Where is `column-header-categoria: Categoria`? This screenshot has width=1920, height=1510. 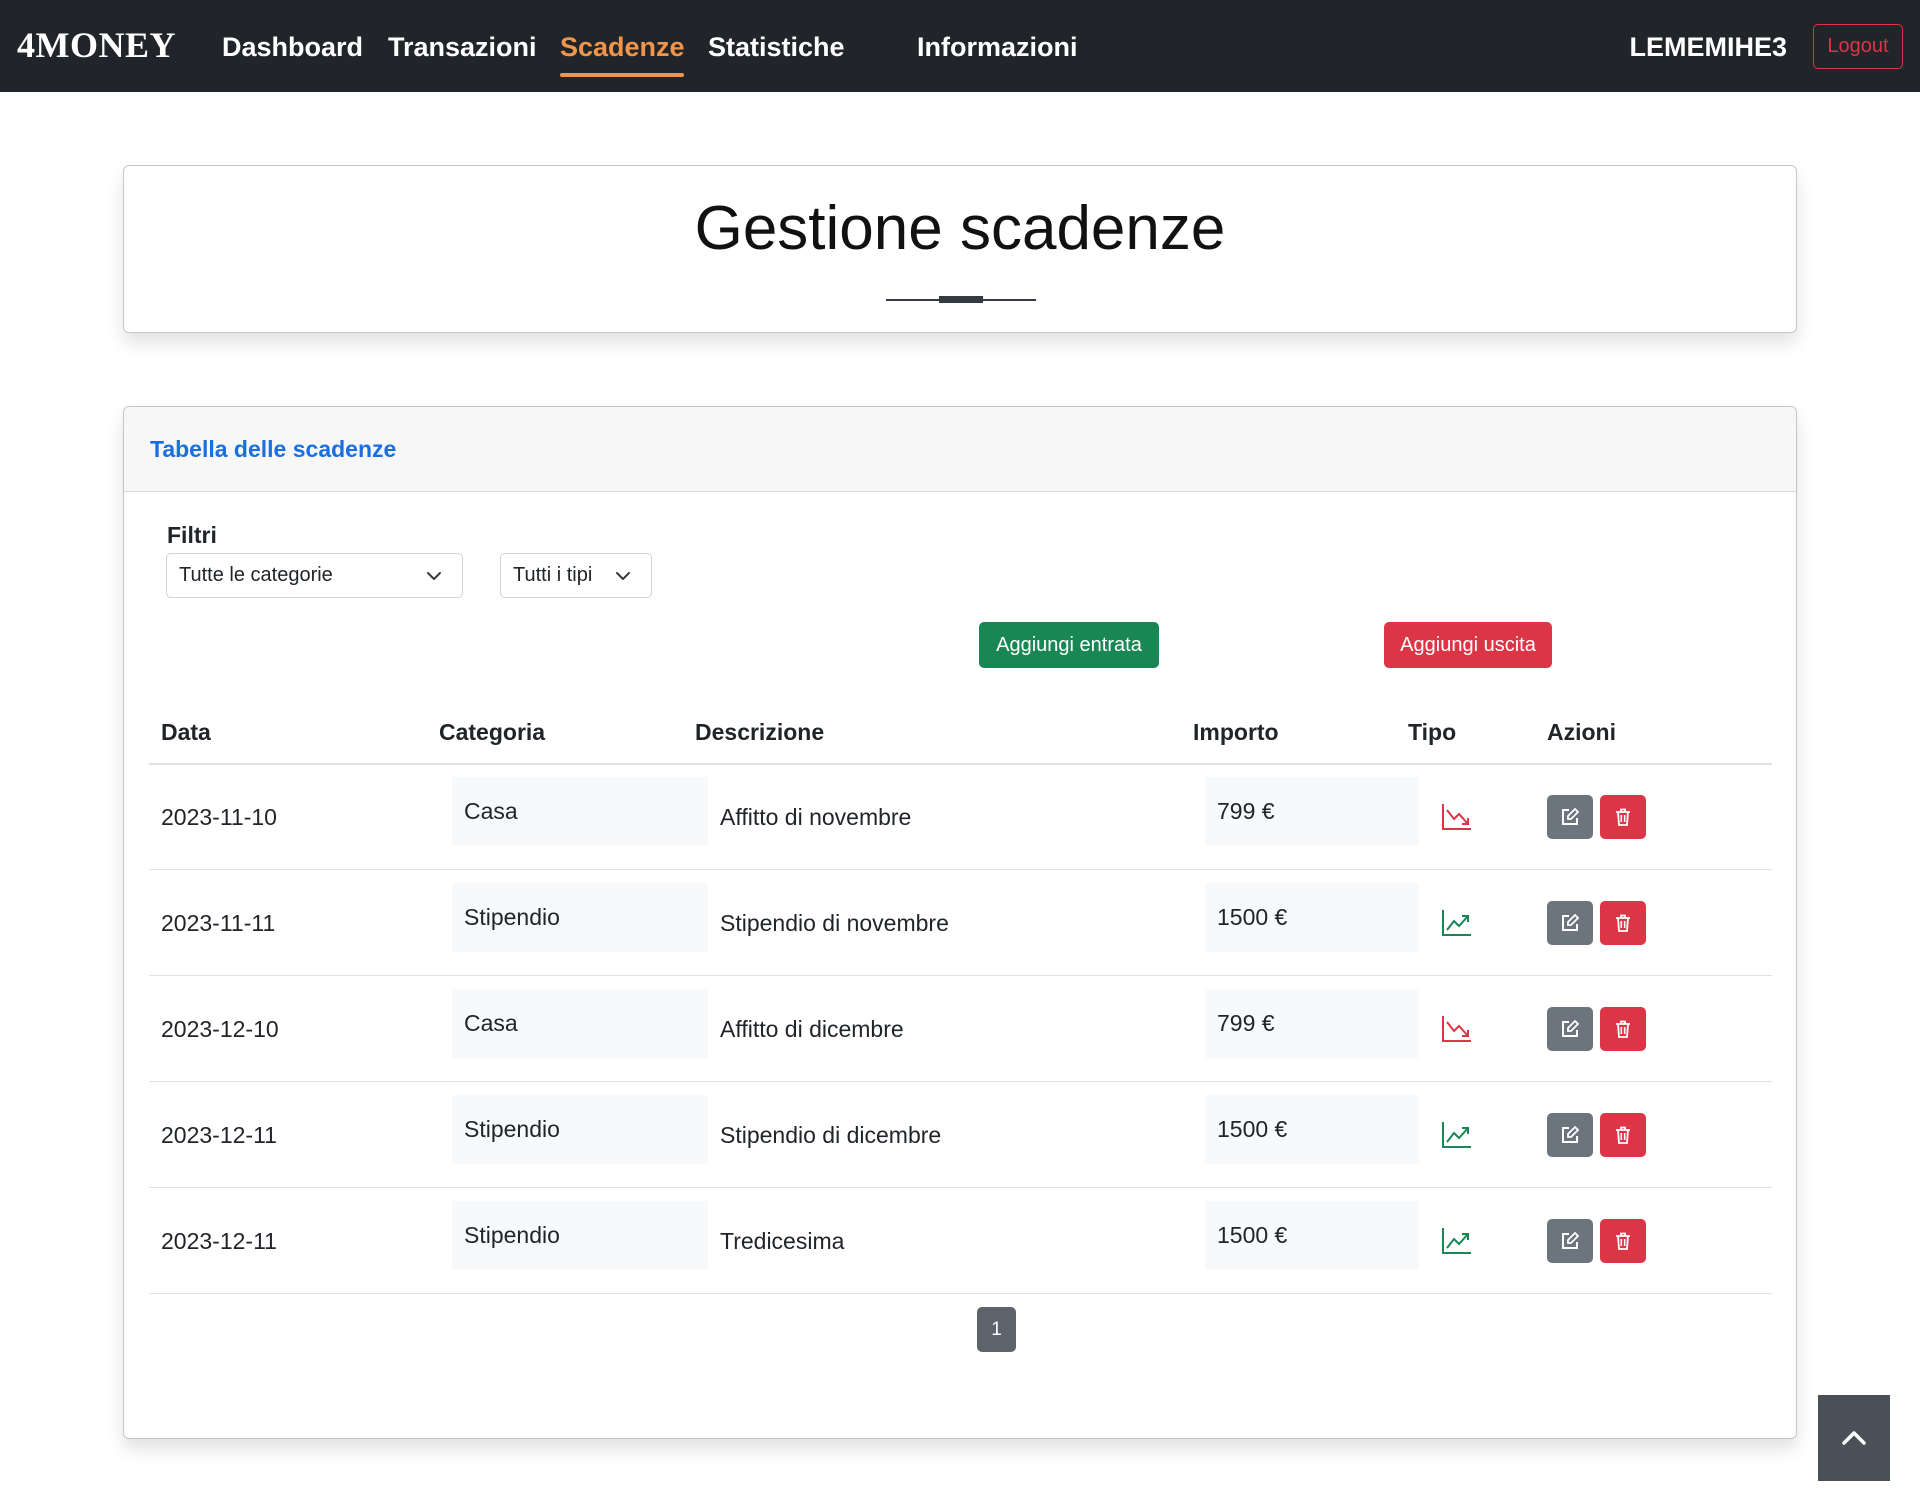 column-header-categoria: Categoria is located at coordinates (492, 732).